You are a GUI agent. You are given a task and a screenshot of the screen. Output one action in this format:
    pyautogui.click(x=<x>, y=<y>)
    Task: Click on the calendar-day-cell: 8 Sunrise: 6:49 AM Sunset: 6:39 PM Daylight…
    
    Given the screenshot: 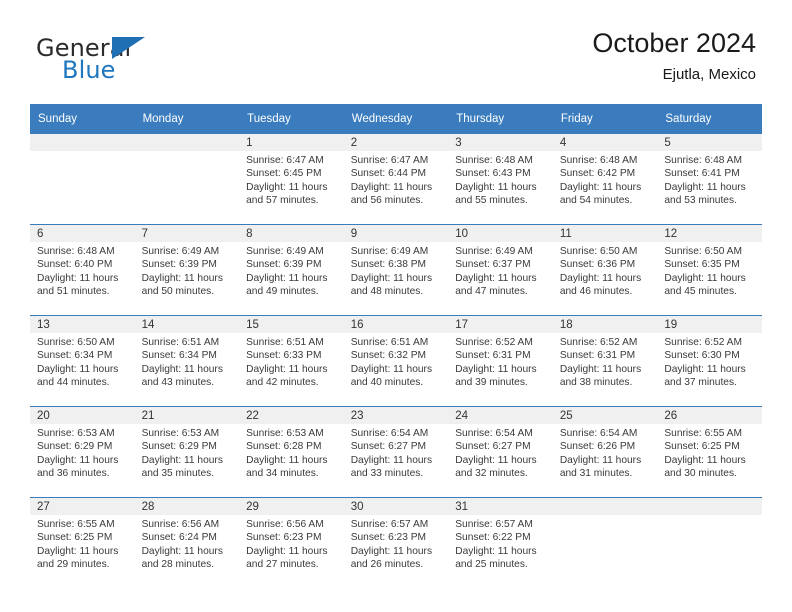 What is the action you would take?
    pyautogui.click(x=291, y=270)
    